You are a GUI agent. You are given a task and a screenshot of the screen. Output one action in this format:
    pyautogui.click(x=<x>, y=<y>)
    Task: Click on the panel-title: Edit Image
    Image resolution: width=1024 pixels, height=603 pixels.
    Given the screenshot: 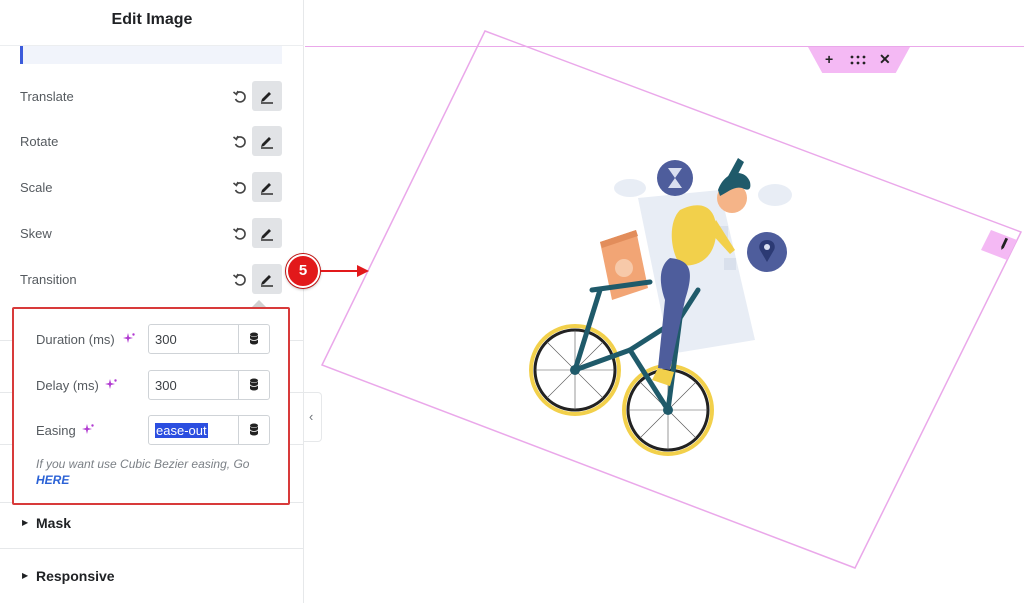 What is the action you would take?
    pyautogui.click(x=152, y=23)
    